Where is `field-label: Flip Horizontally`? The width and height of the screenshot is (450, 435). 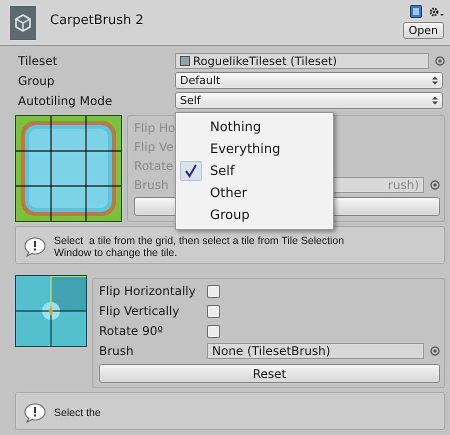 field-label: Flip Horizontally is located at coordinates (148, 291).